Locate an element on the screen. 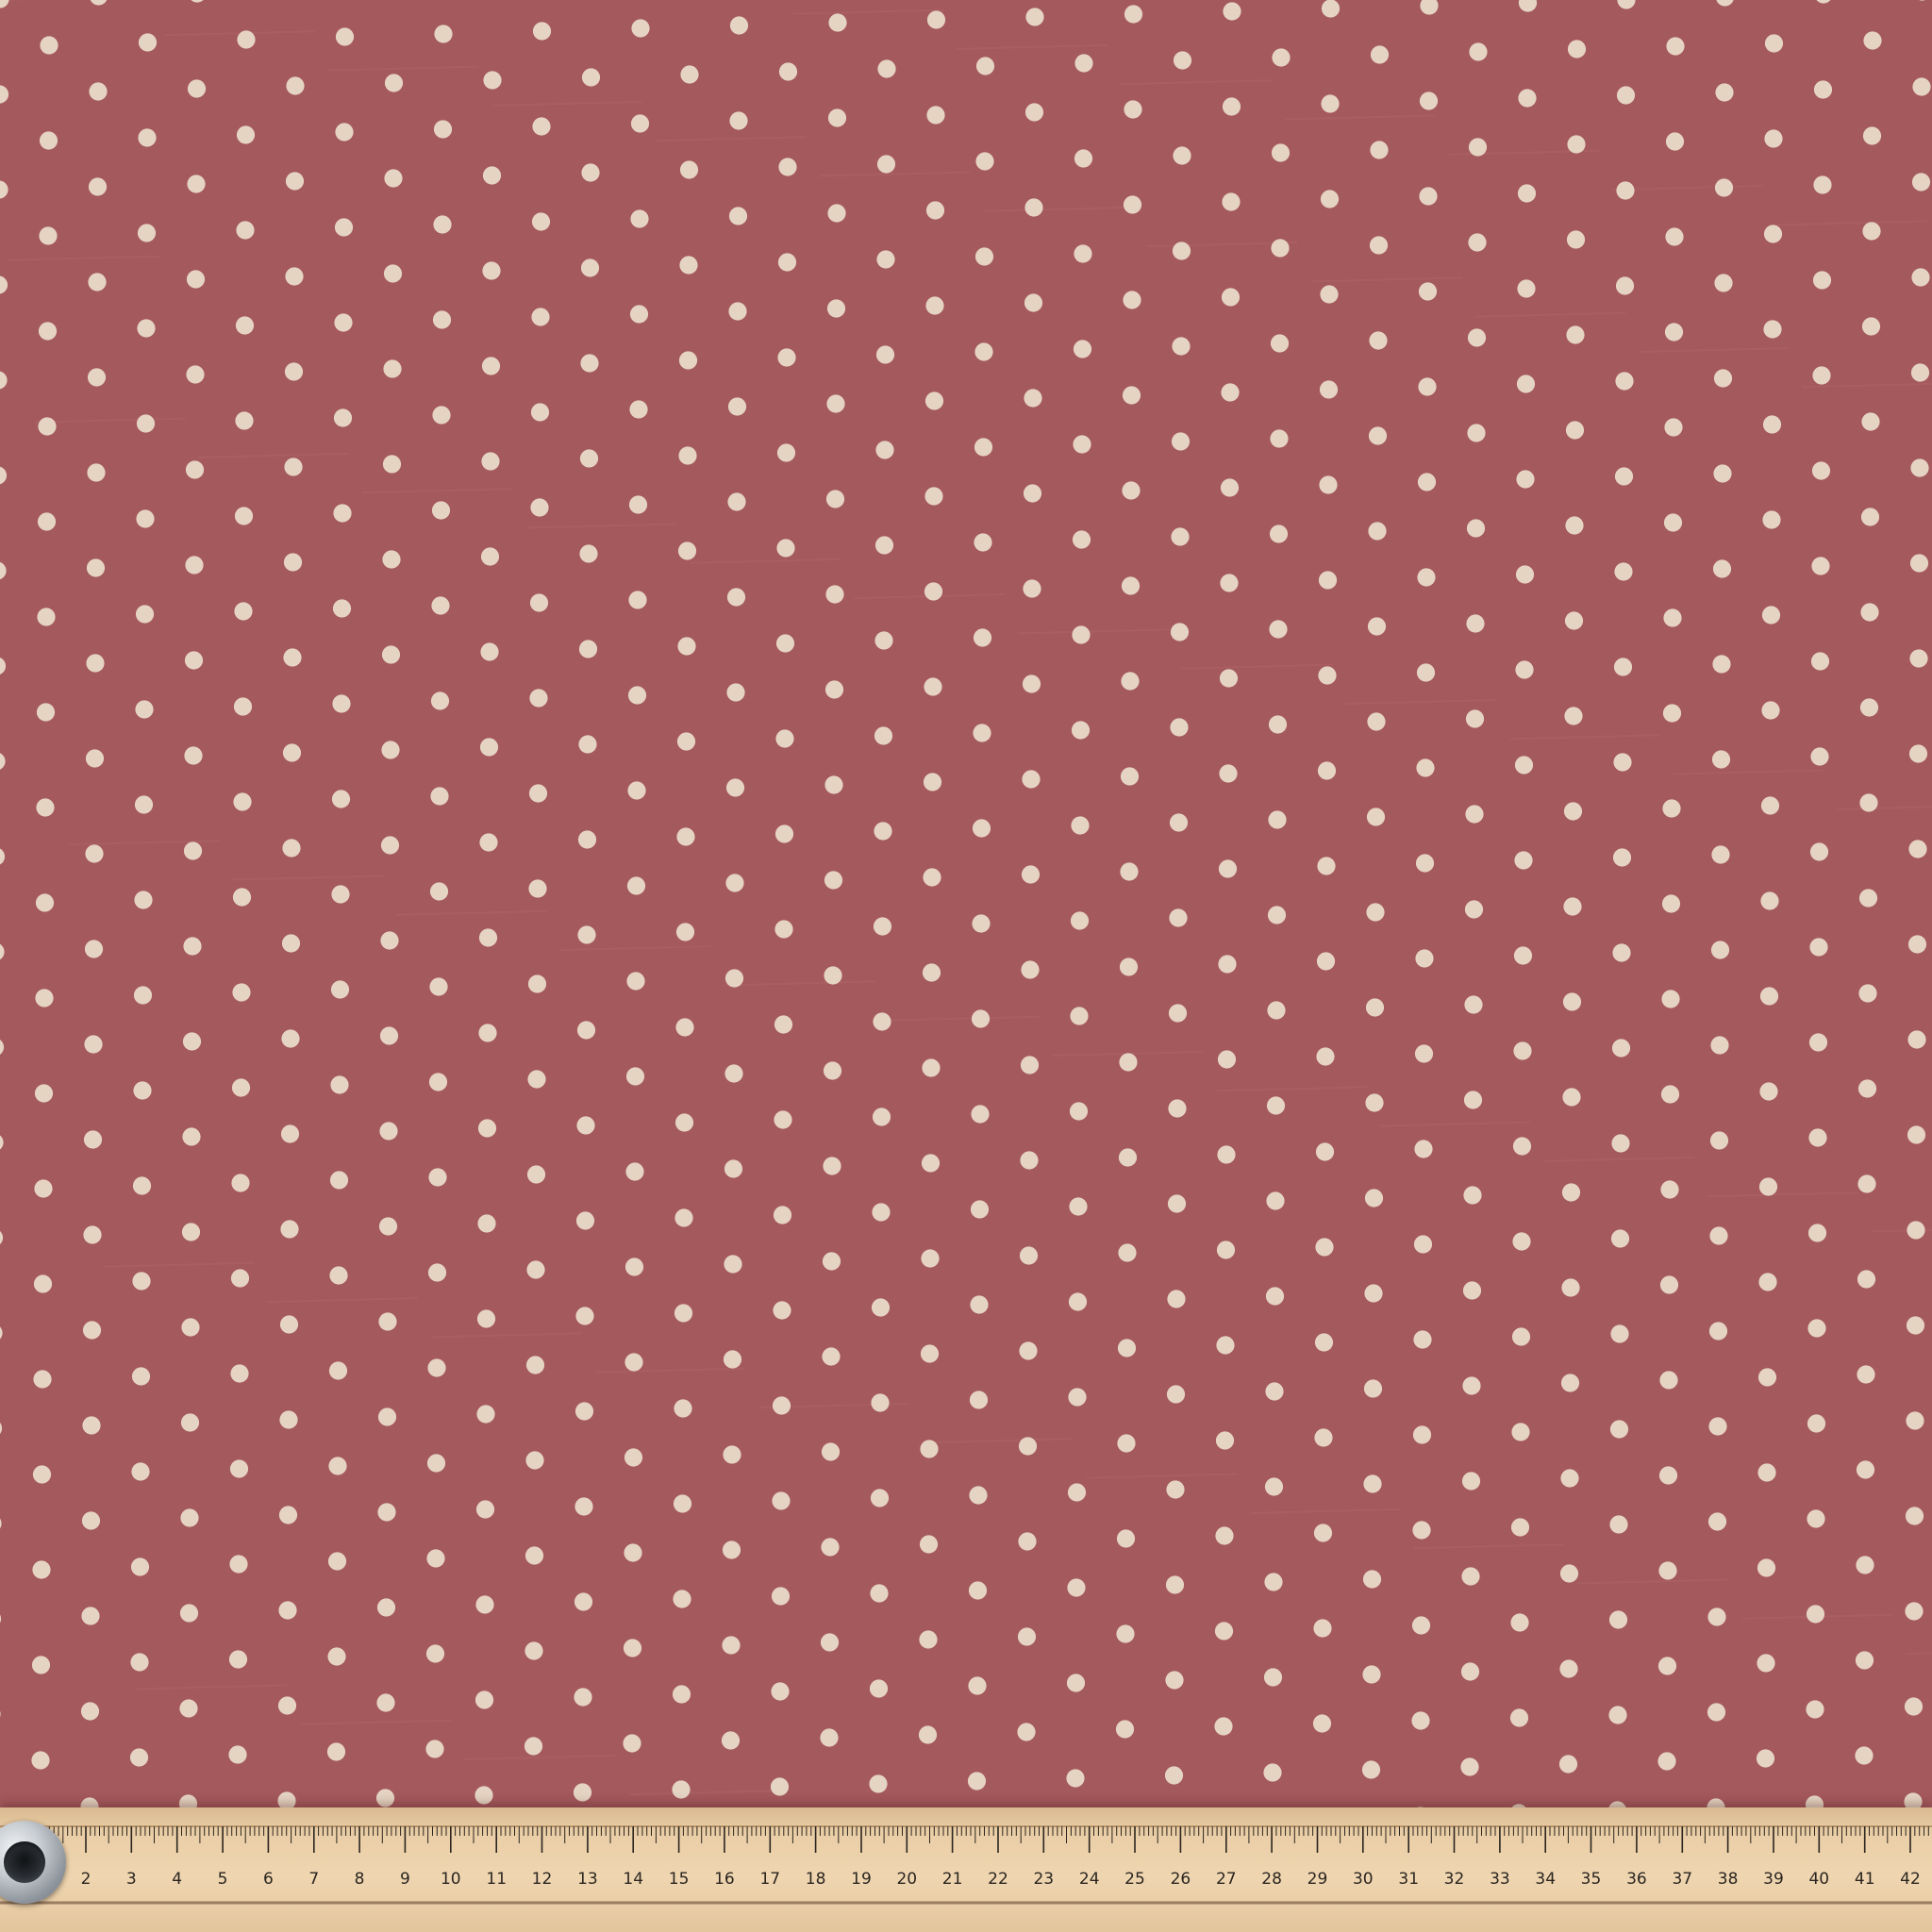 The height and width of the screenshot is (1932, 1932). ruler-number: 19 is located at coordinates (861, 1880).